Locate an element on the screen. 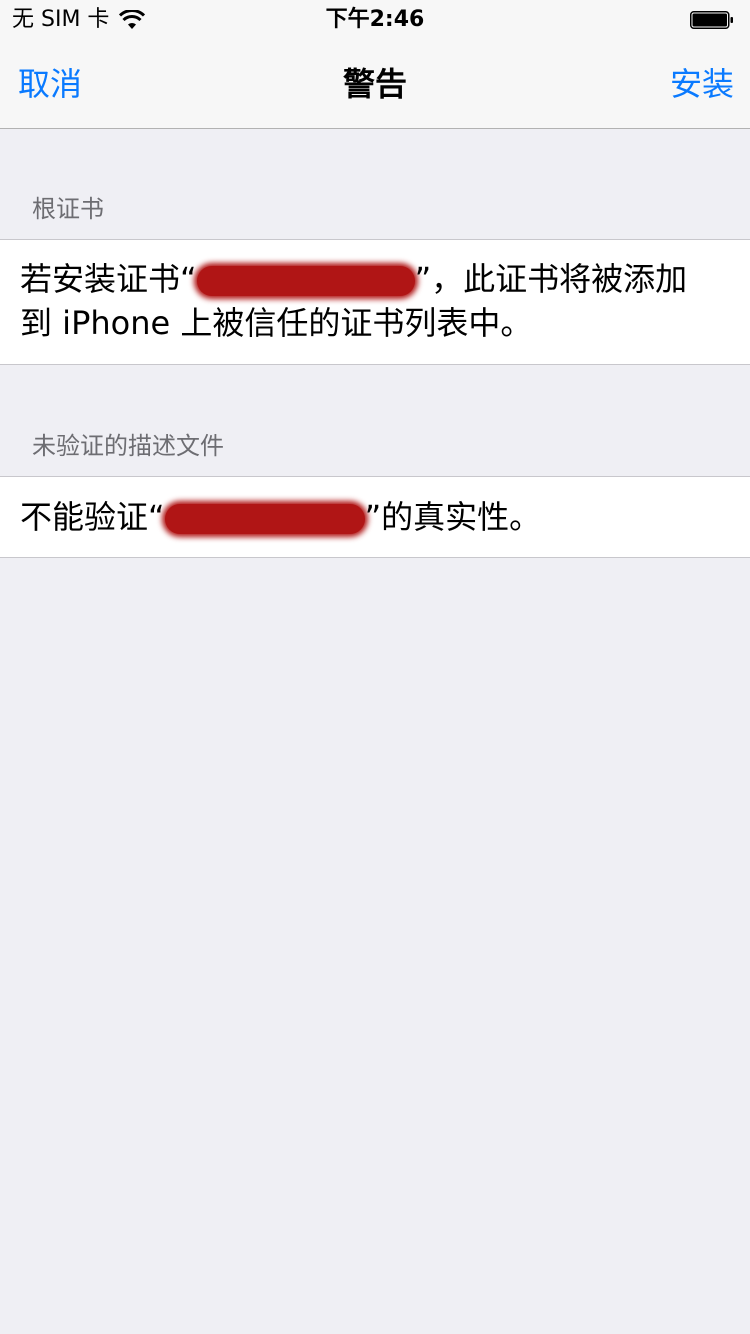 Image resolution: width=750 pixels, height=1334 pixels. battery-icon is located at coordinates (711, 20).